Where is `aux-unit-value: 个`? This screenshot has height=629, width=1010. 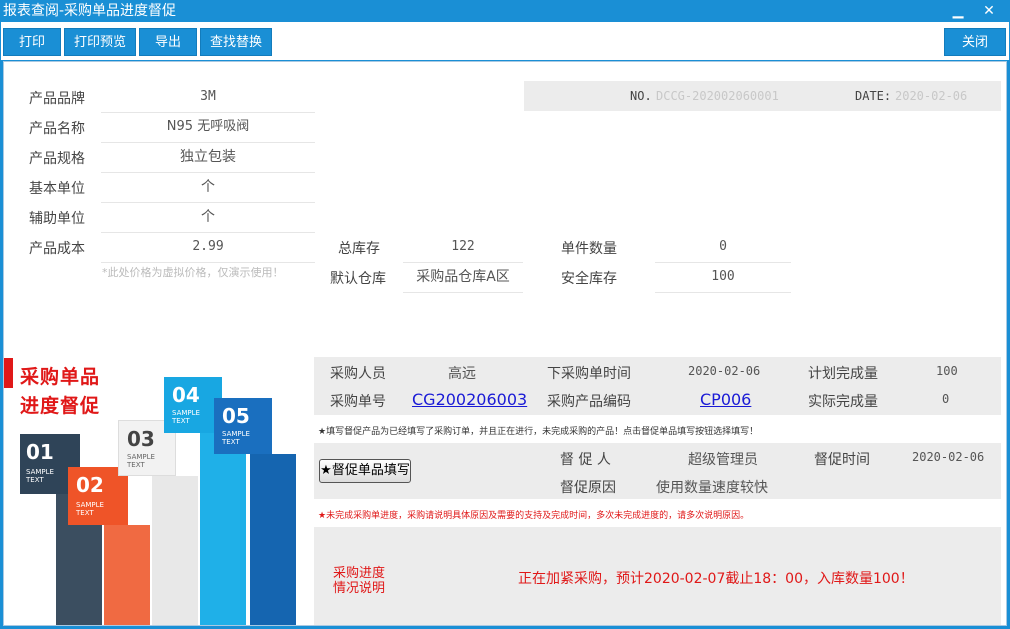
aux-unit-value: 个 is located at coordinates (208, 218).